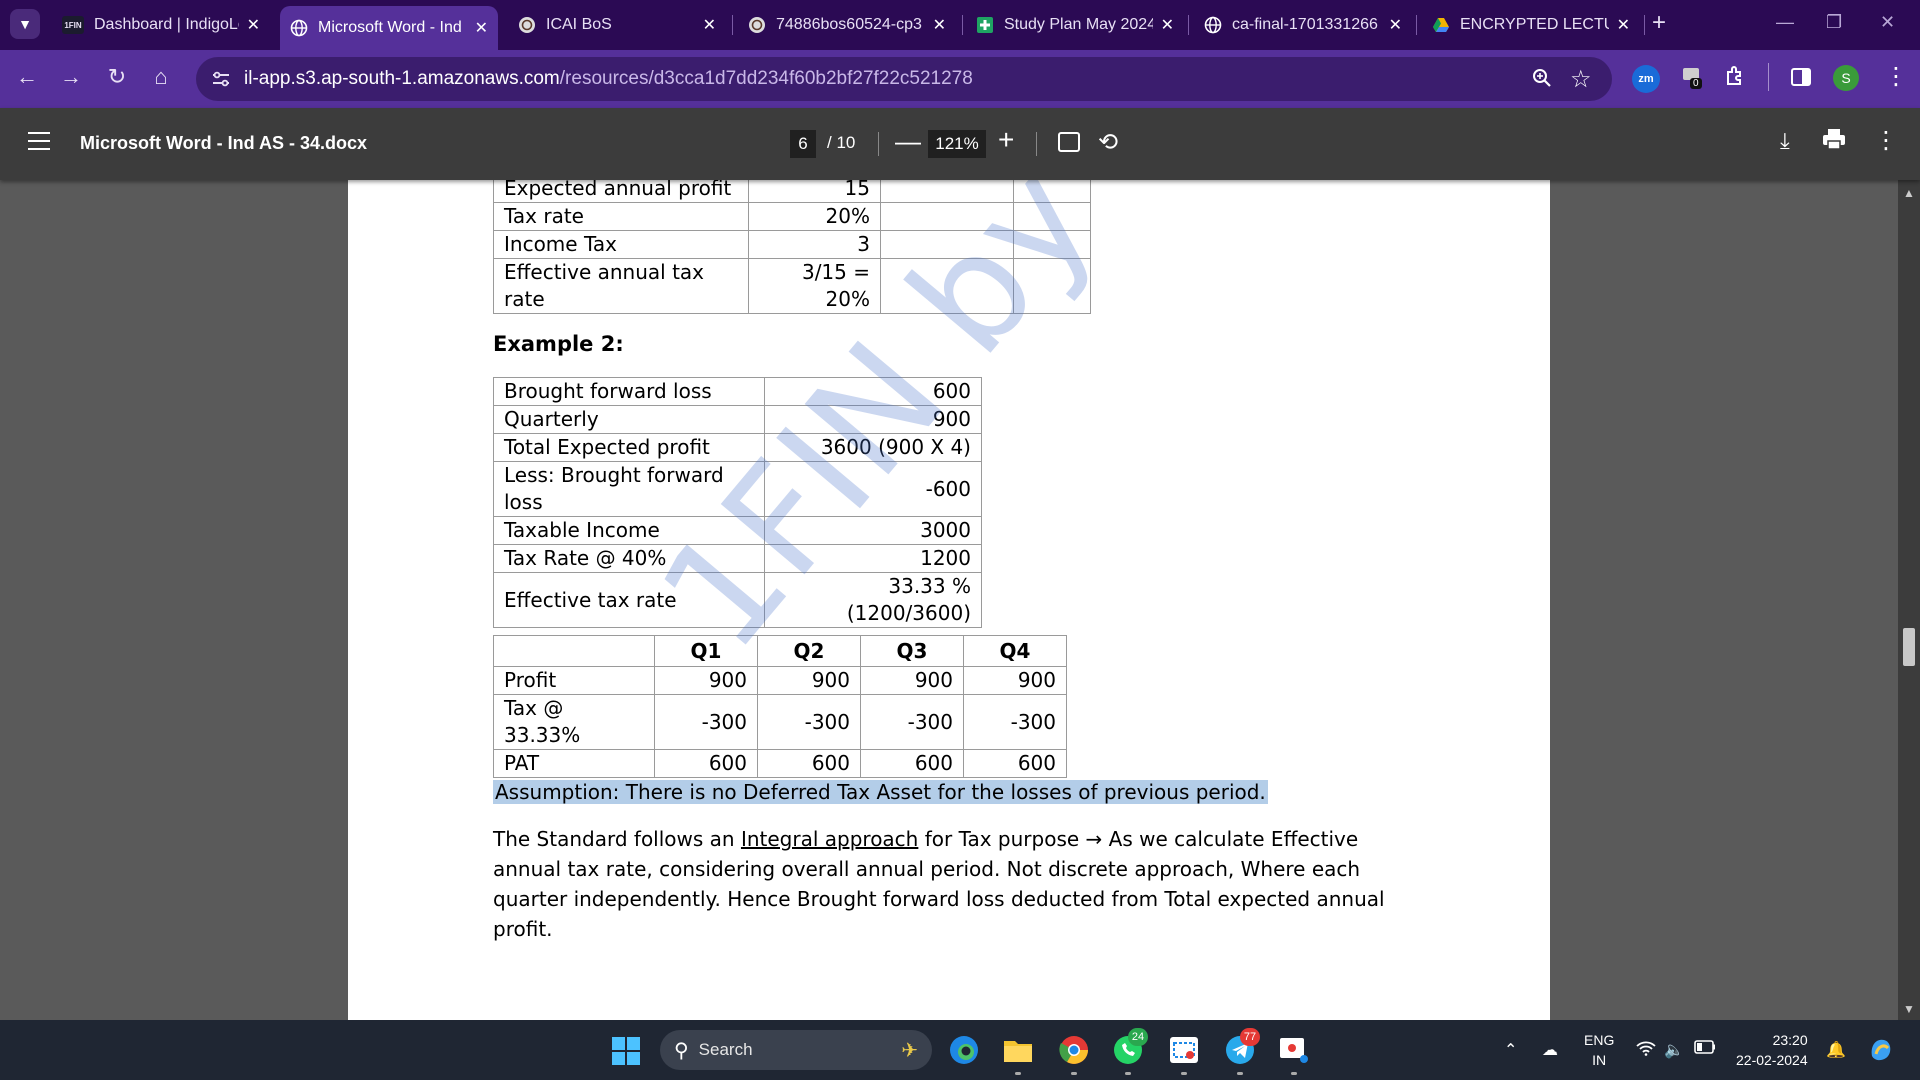 This screenshot has width=1920, height=1080. Describe the element at coordinates (1108, 142) in the screenshot. I see `rotate-icon: ⟲` at that location.